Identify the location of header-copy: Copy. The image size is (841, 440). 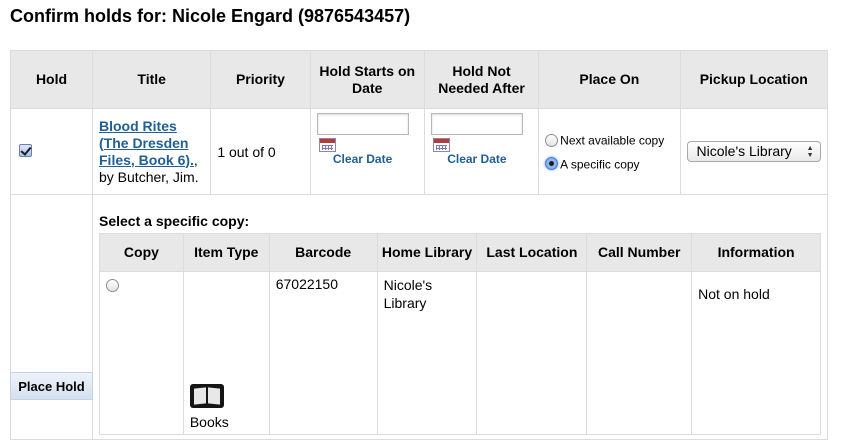
(141, 252).